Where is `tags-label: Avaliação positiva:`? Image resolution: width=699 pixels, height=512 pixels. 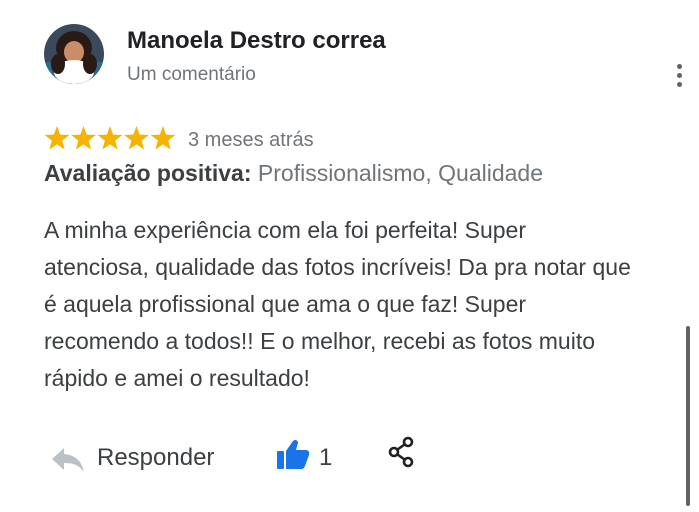 tags-label: Avaliação positiva: is located at coordinates (148, 173).